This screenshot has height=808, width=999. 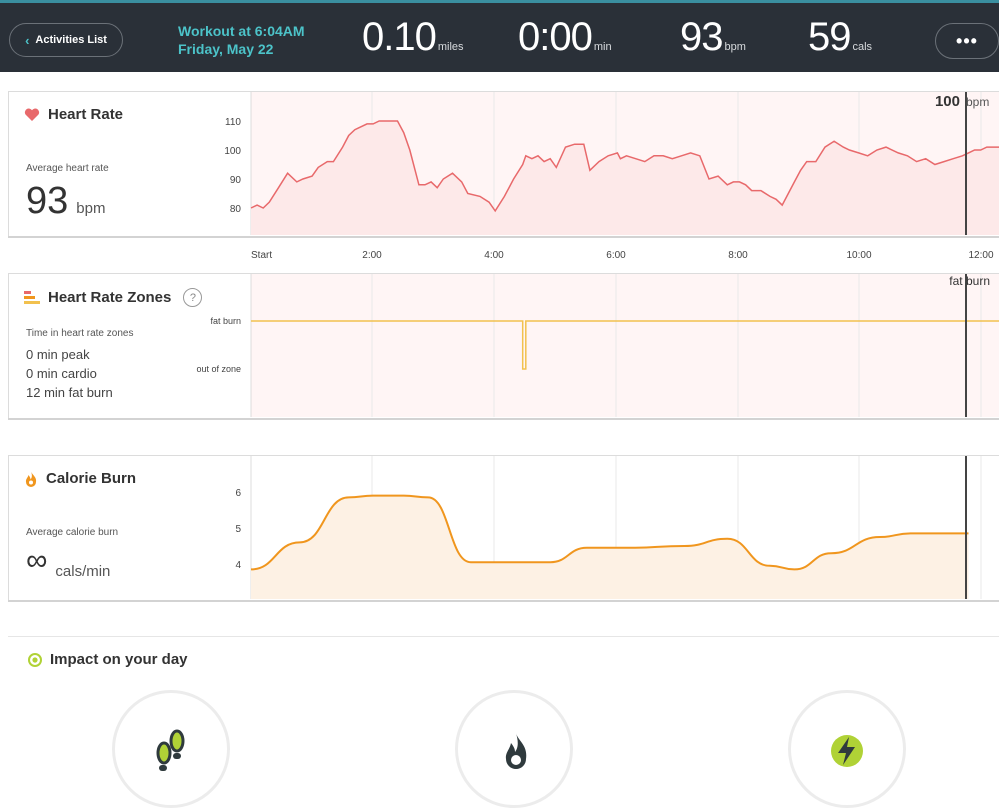 I want to click on zones-plot-area, so click(x=625, y=345).